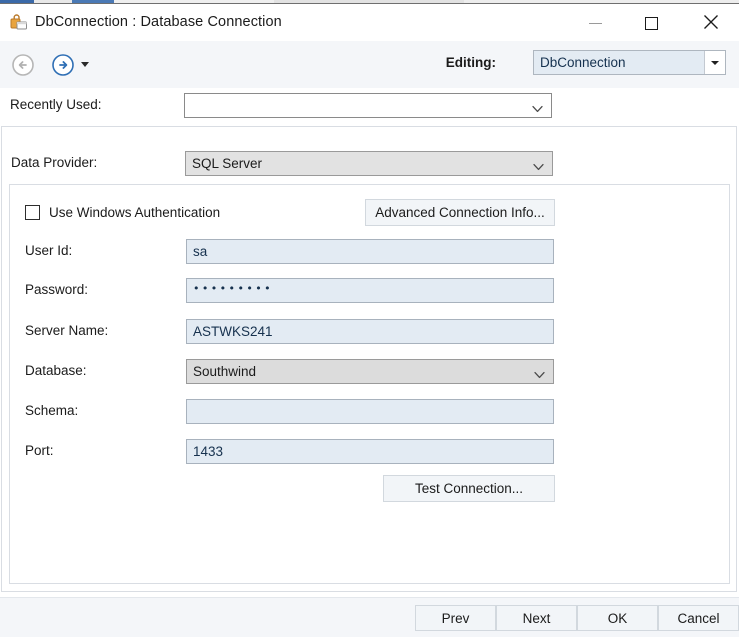 This screenshot has height=637, width=739. What do you see at coordinates (135, 212) in the screenshot?
I see `use-windows-authentication-label: Use Windows Authentication` at bounding box center [135, 212].